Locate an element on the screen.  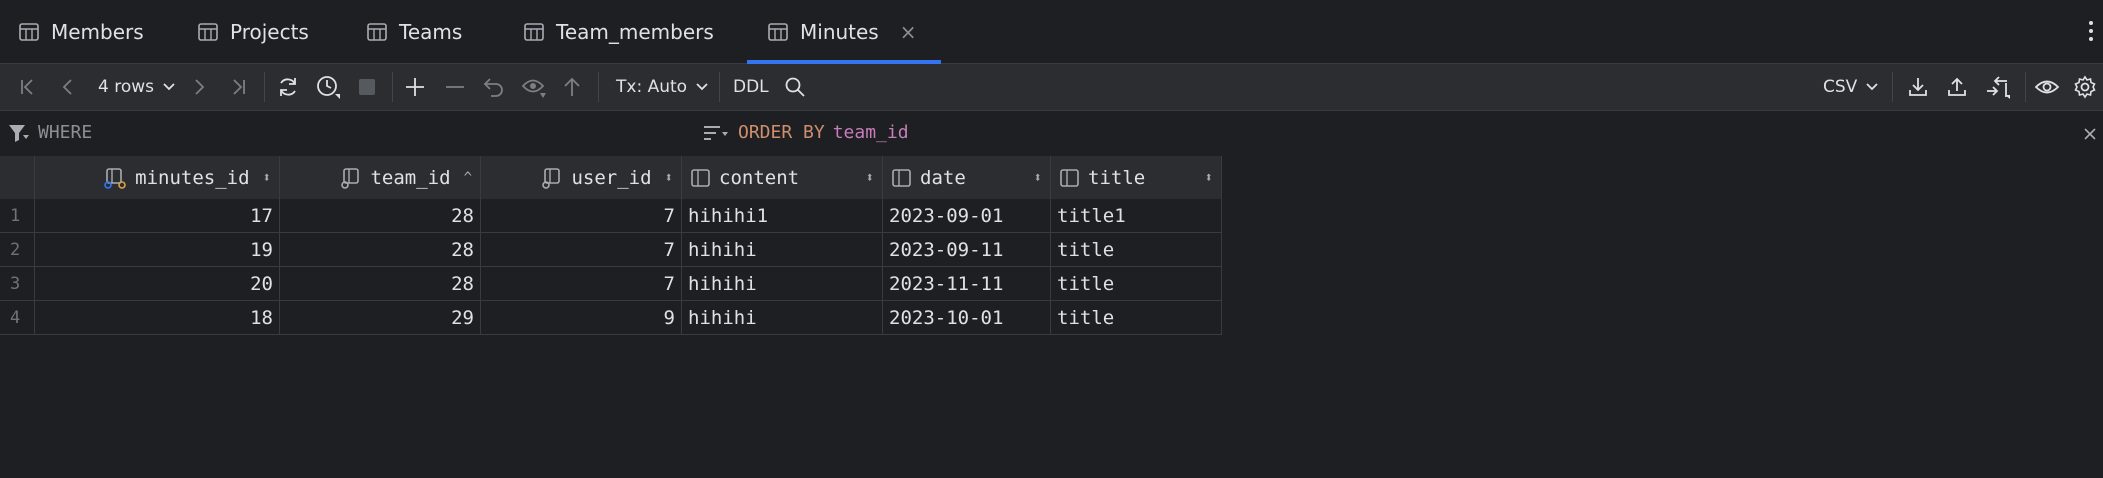
cell-user-id: 9 is located at coordinates (581, 317).